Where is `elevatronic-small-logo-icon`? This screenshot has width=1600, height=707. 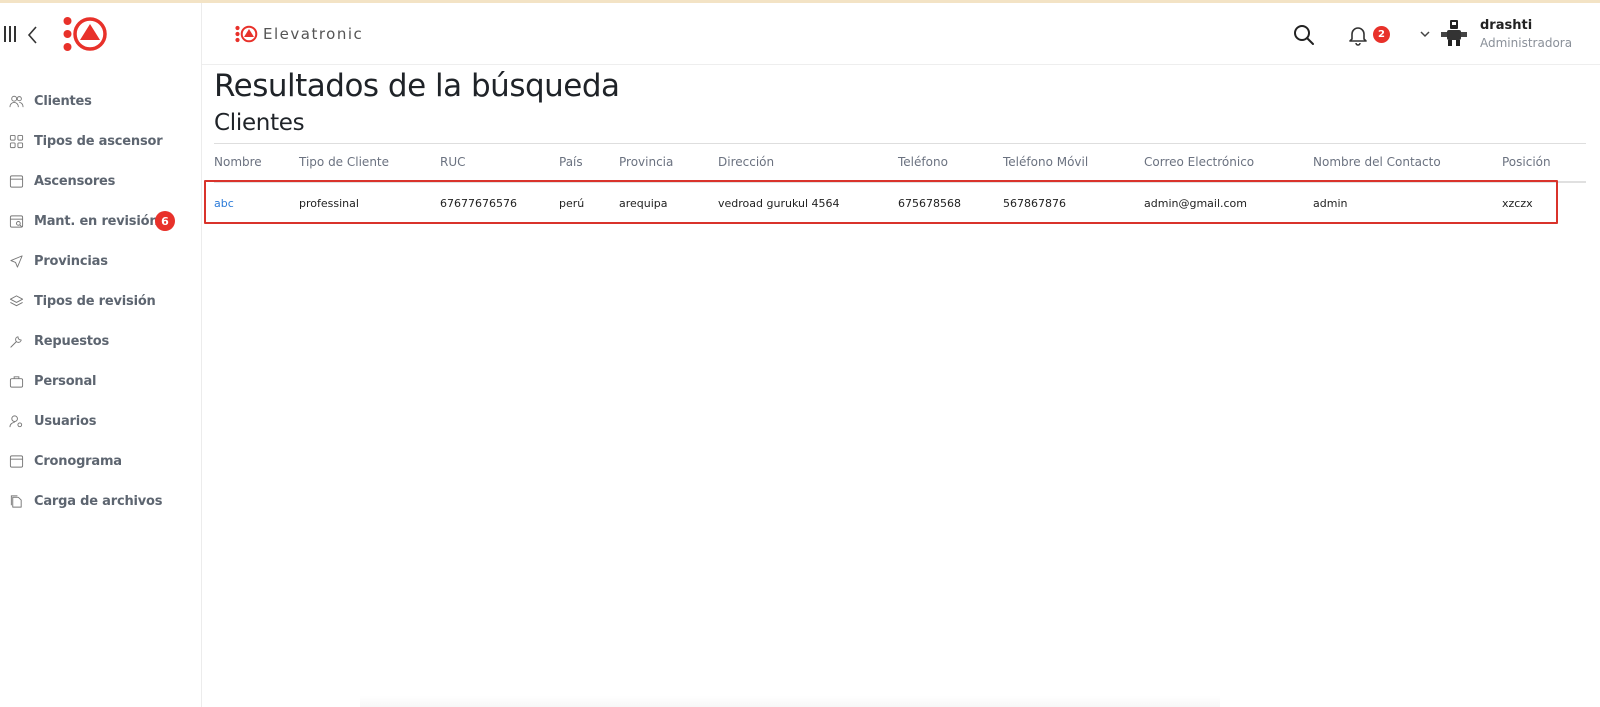 elevatronic-small-logo-icon is located at coordinates (246, 34).